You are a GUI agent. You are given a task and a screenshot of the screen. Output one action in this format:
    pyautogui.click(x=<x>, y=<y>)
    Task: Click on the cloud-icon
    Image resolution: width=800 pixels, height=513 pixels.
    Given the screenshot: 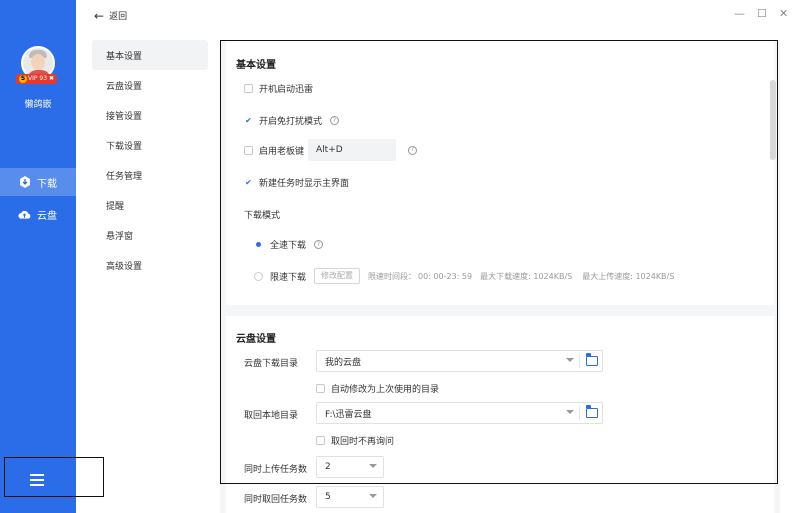 What is the action you would take?
    pyautogui.click(x=24, y=214)
    